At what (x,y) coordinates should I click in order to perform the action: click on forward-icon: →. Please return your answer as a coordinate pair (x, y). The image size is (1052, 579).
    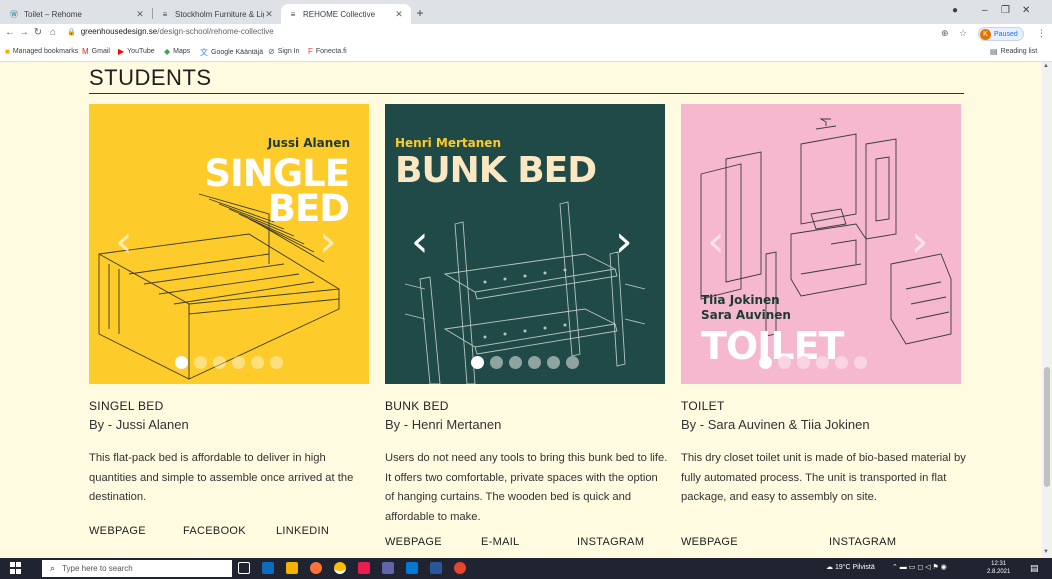
    Looking at the image, I should click on (24, 32).